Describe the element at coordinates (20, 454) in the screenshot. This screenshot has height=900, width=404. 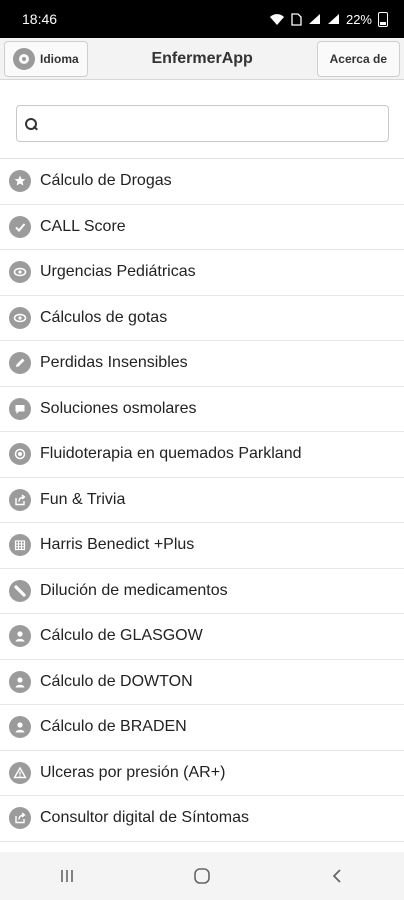
I see `record-icon` at that location.